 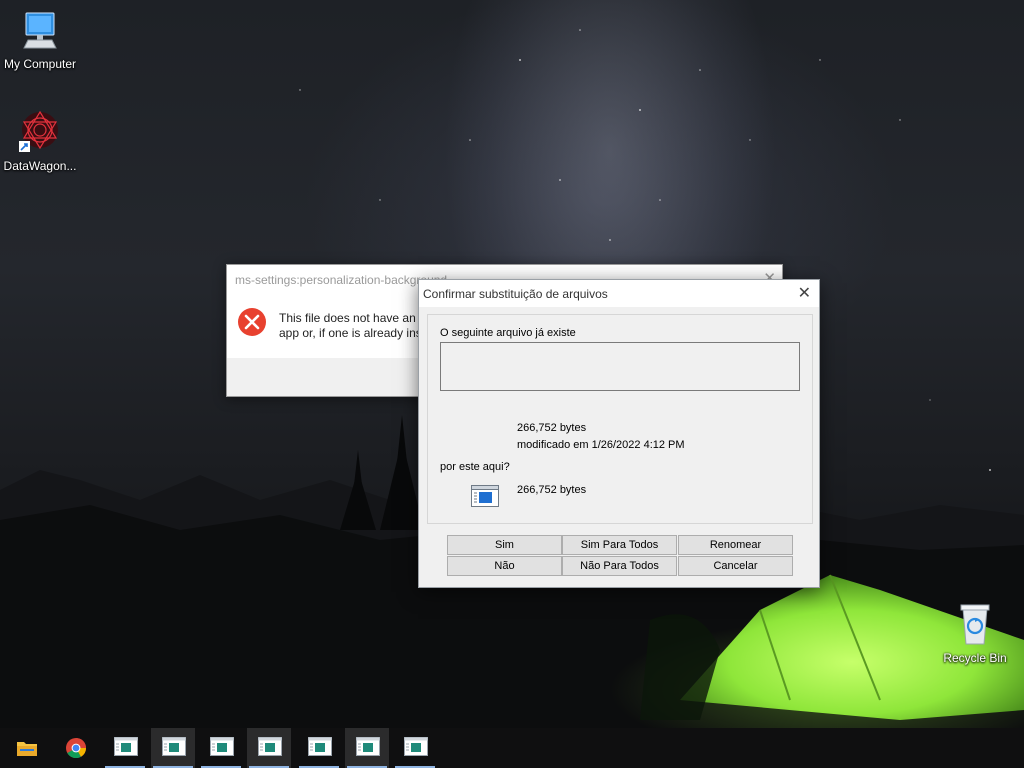 What do you see at coordinates (601, 445) in the screenshot?
I see `existing-file-modified: modificado em 1/26/2022 4:12 PM` at bounding box center [601, 445].